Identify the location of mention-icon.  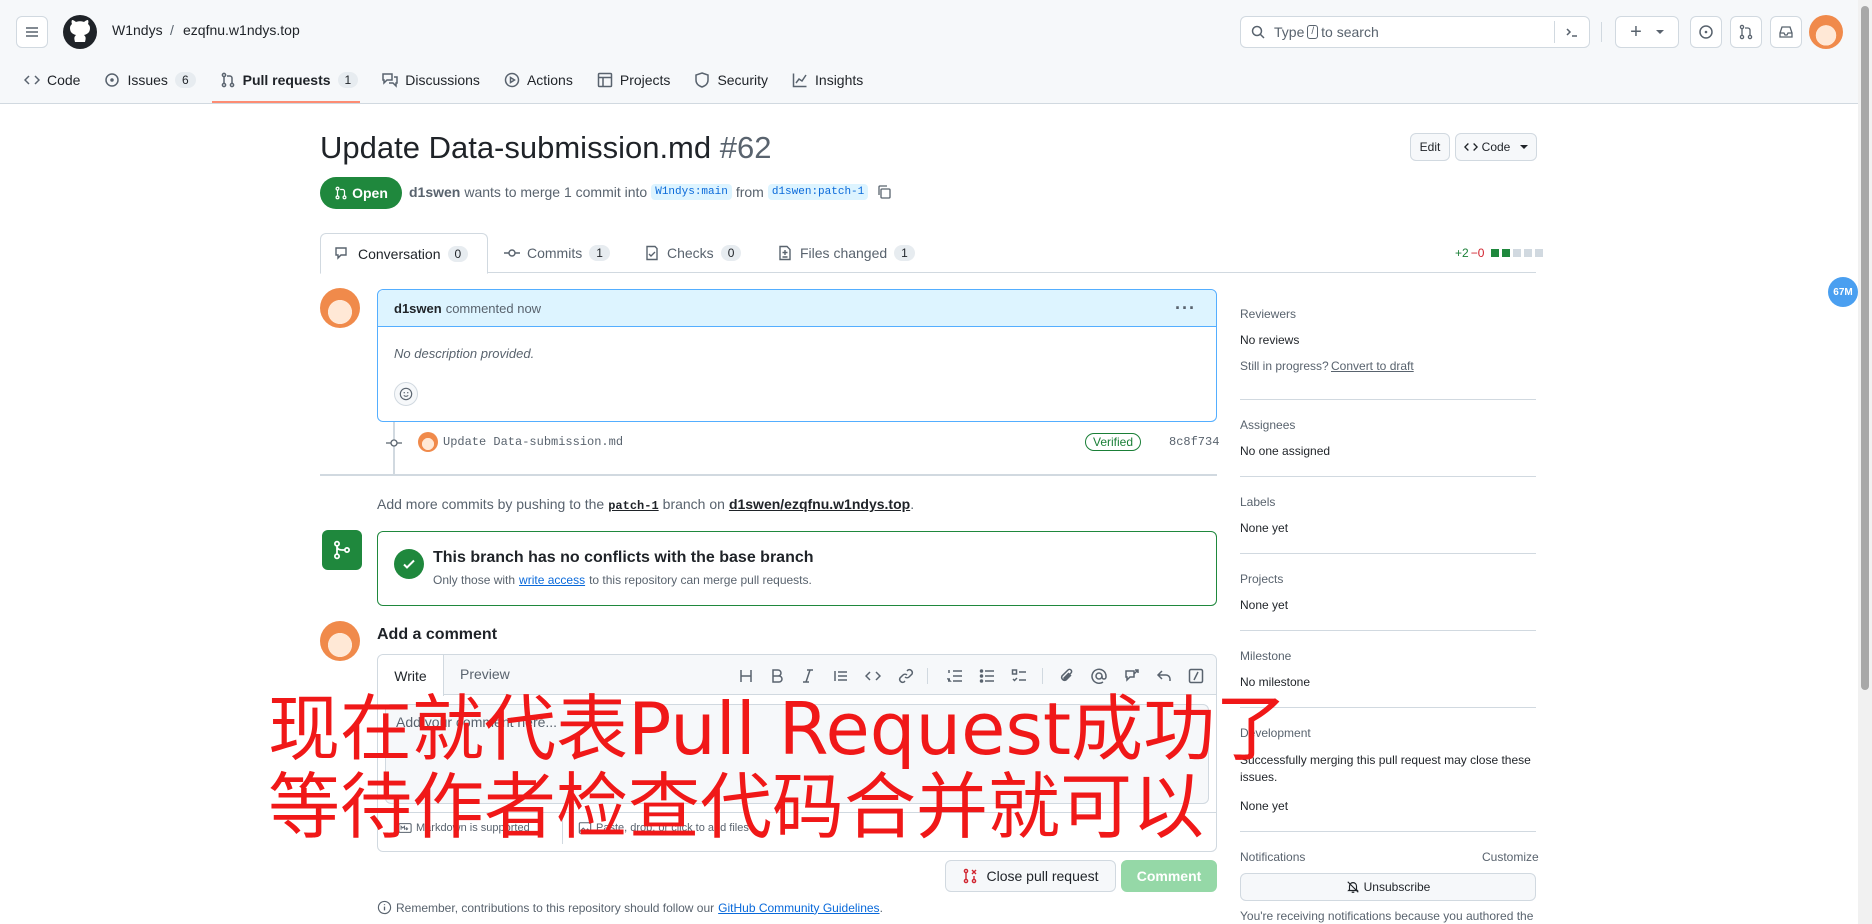
(1099, 676).